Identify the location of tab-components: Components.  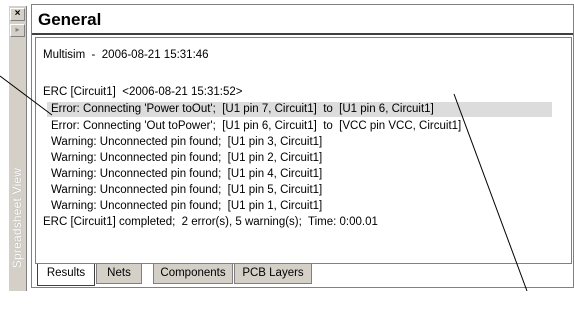
(193, 274).